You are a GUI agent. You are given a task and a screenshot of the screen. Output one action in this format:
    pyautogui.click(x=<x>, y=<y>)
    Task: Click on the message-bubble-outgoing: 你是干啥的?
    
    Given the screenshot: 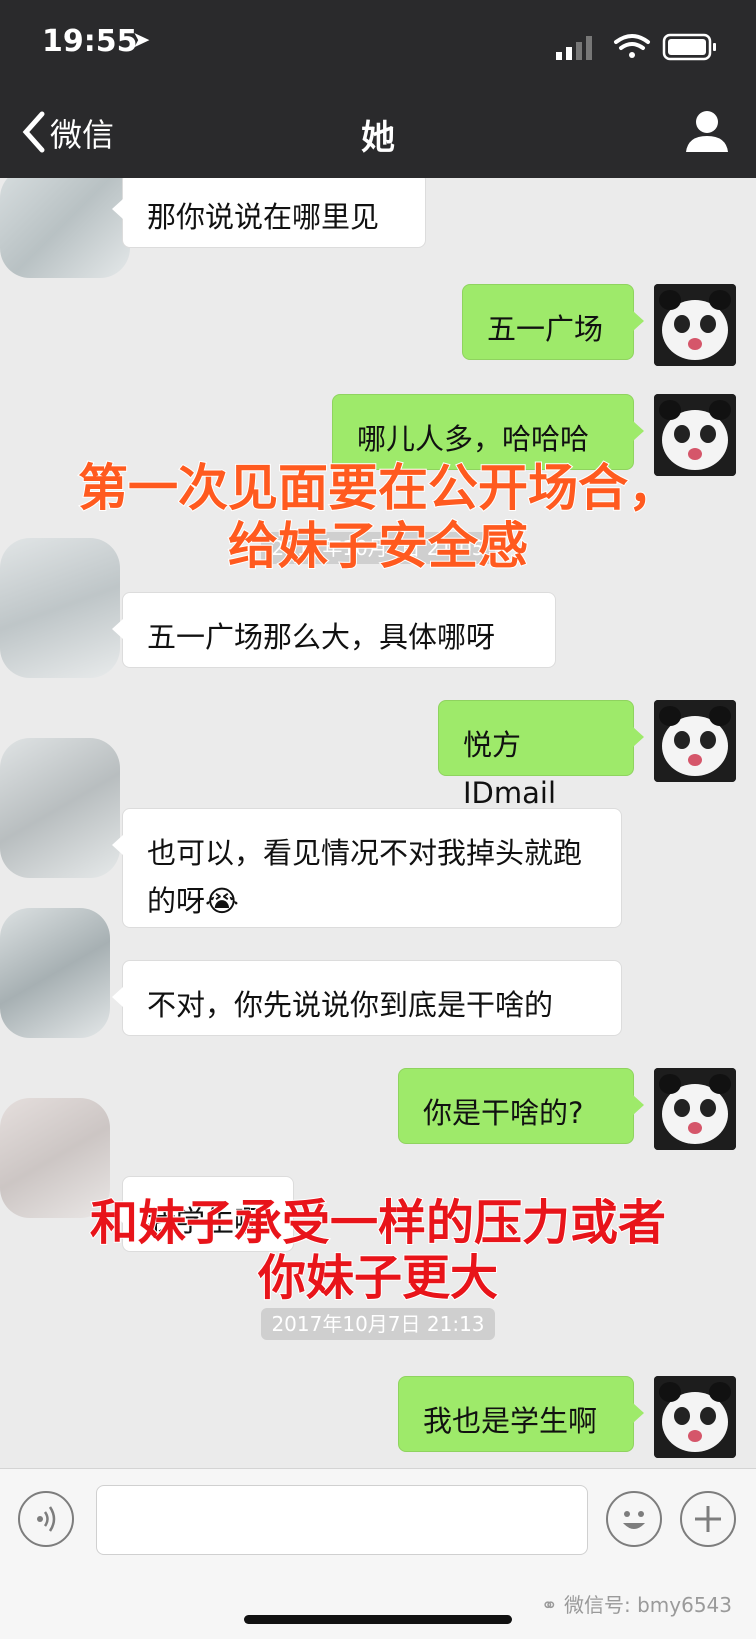 What is the action you would take?
    pyautogui.click(x=521, y=1106)
    